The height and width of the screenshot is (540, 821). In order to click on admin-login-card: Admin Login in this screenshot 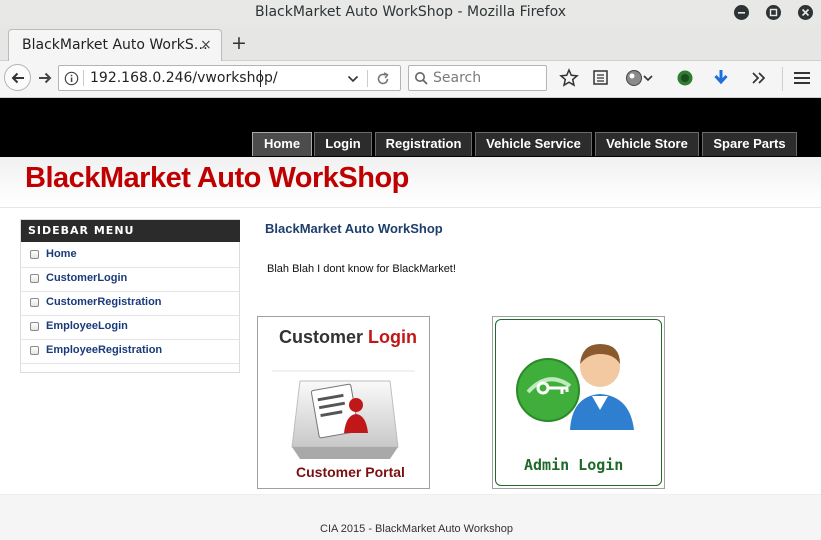, I will do `click(578, 402)`.